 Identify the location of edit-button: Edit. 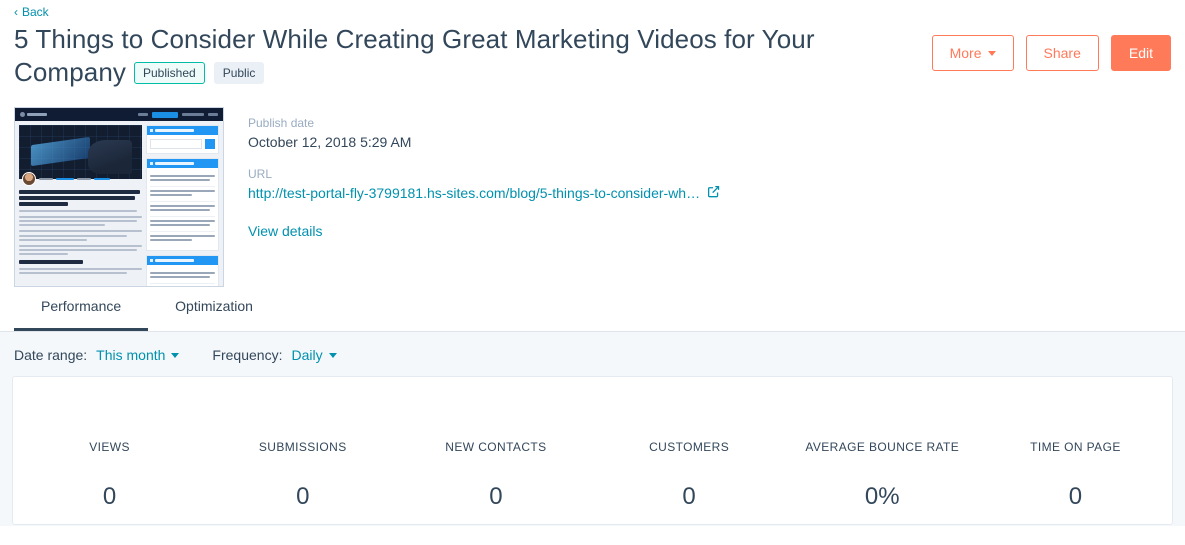
(1140, 53).